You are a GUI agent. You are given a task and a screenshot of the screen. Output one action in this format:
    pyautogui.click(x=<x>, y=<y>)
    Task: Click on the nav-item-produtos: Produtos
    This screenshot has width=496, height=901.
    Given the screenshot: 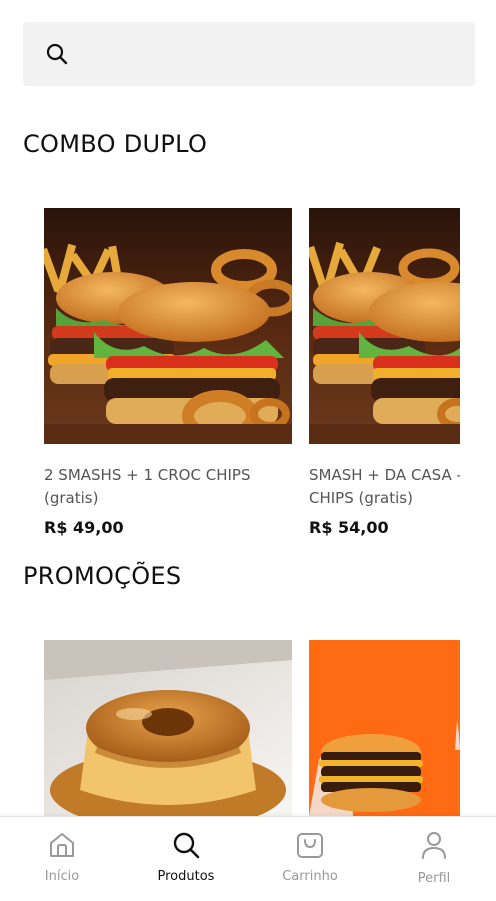 What is the action you would take?
    pyautogui.click(x=186, y=859)
    